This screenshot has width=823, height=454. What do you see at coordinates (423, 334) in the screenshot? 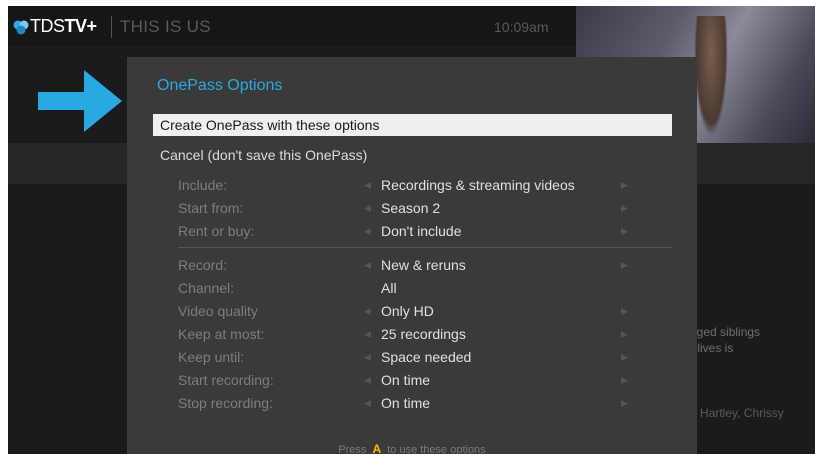
I see `setting-value: 25 recordings` at bounding box center [423, 334].